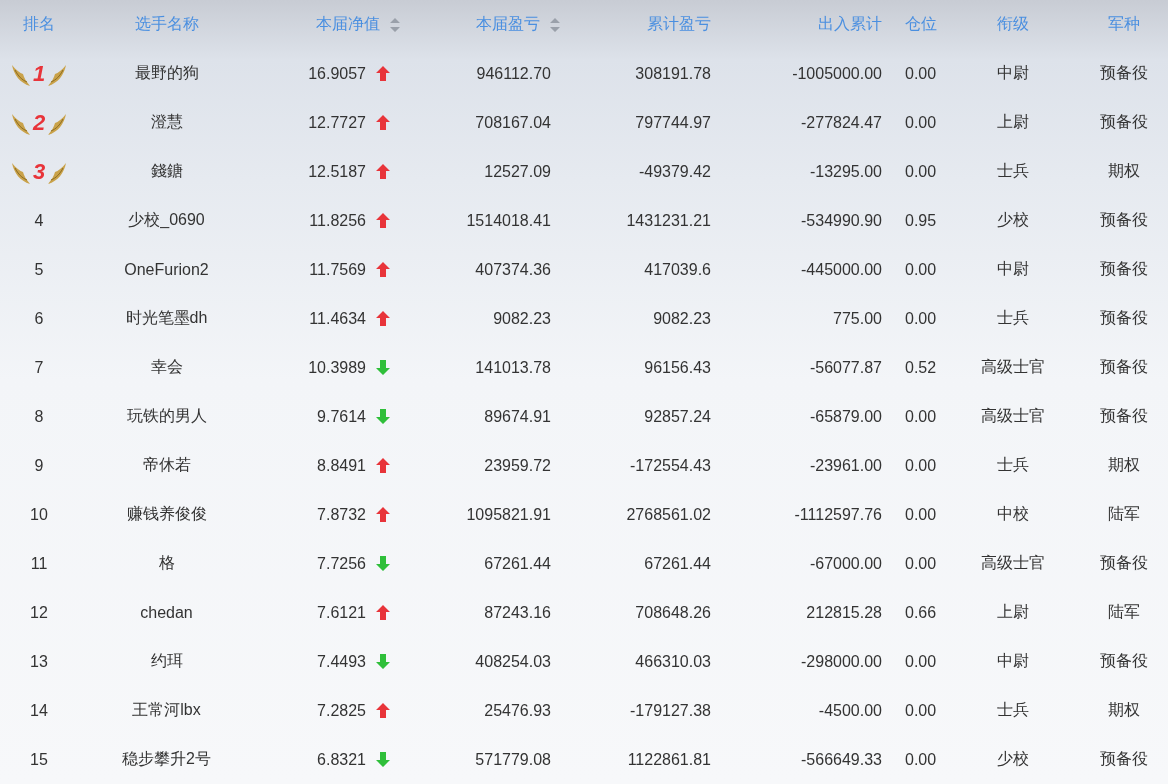  I want to click on table-cell: 16.9057, so click(337, 73).